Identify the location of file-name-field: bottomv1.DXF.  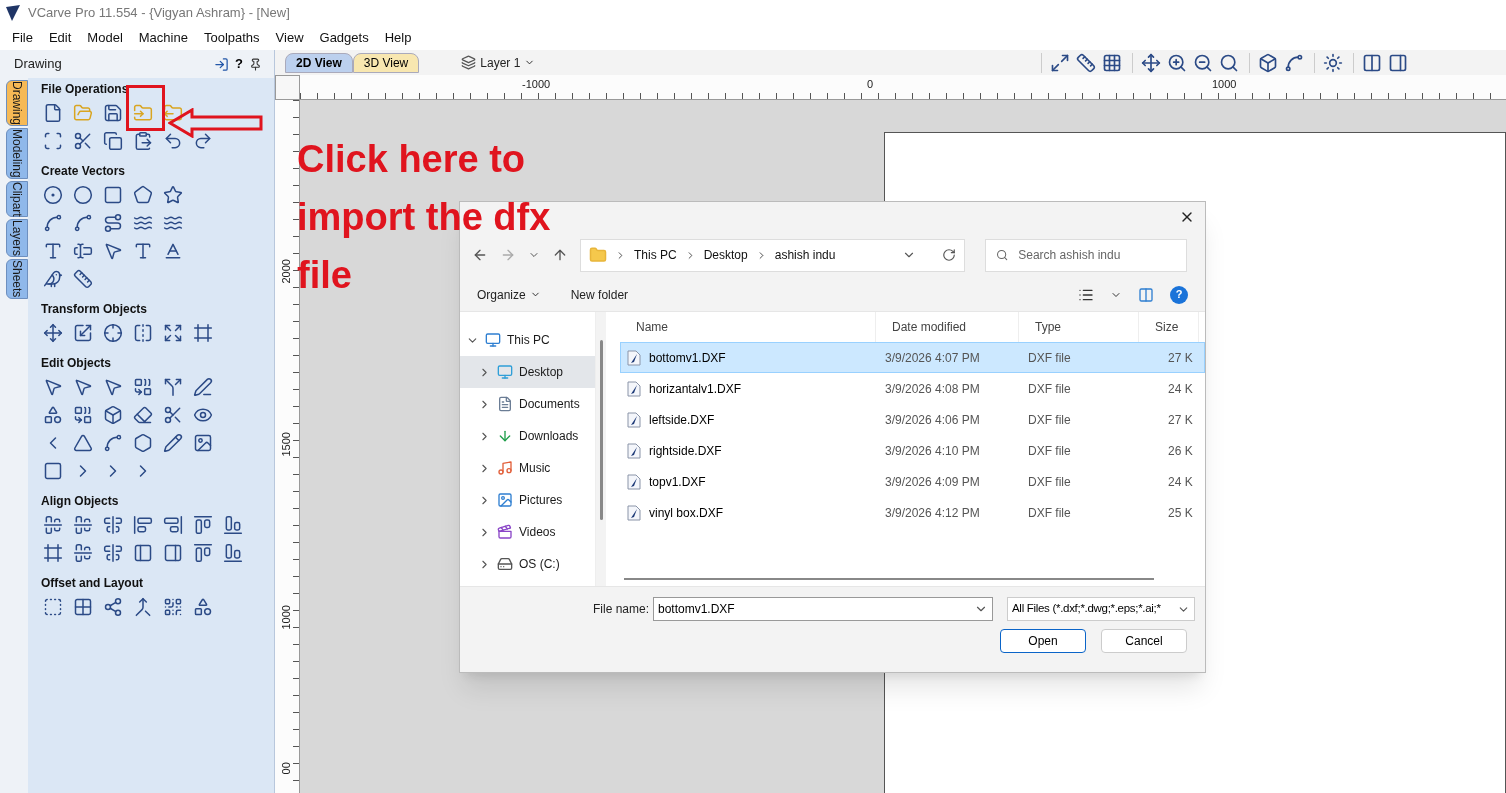
(823, 609).